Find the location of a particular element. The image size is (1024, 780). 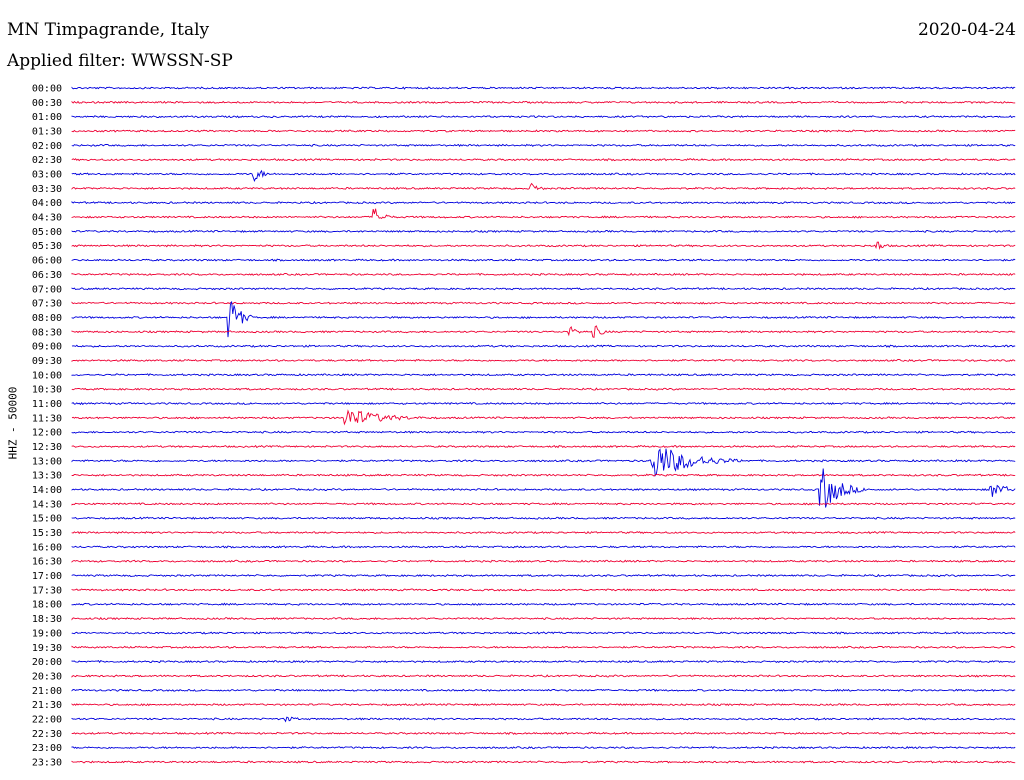

tick-label-1300: 13:00 is located at coordinates (47, 461).